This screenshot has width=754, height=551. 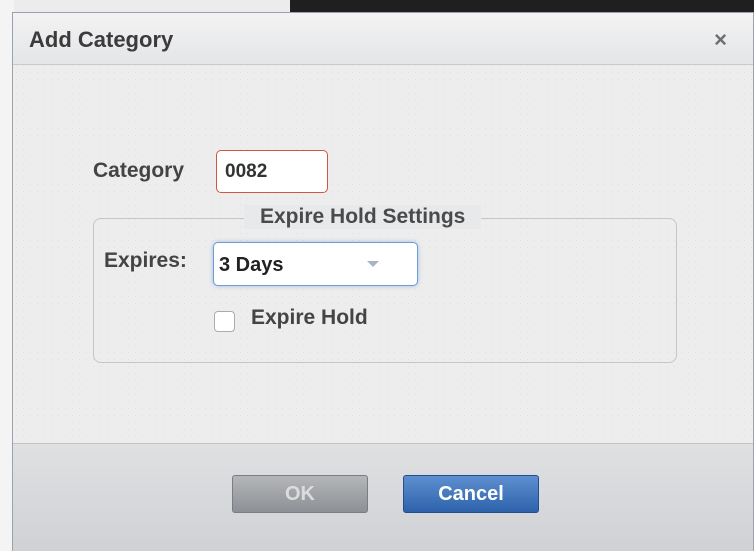 What do you see at coordinates (471, 494) in the screenshot?
I see `cancel-button: Cancel` at bounding box center [471, 494].